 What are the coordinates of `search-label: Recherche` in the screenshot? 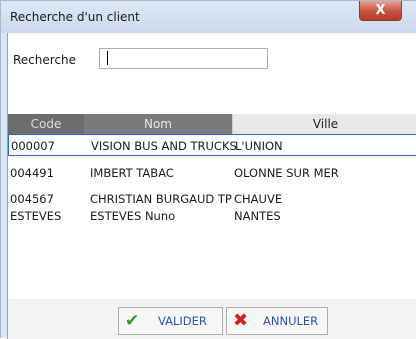 It's located at (45, 60).